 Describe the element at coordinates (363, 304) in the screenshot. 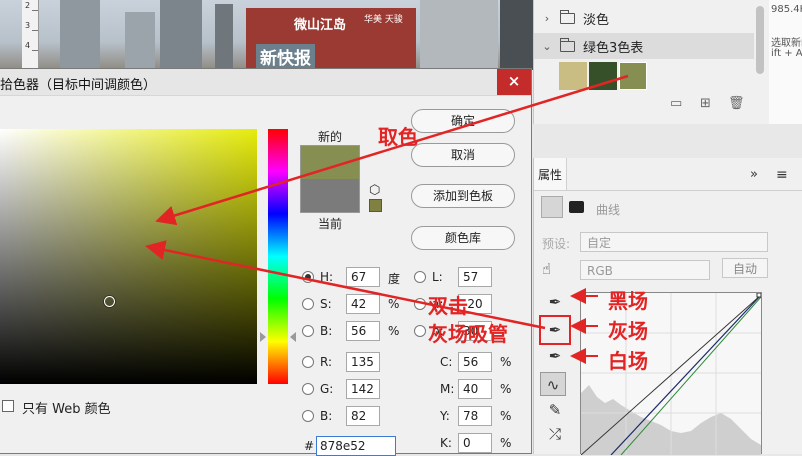

I see `saturation-input: 42` at that location.